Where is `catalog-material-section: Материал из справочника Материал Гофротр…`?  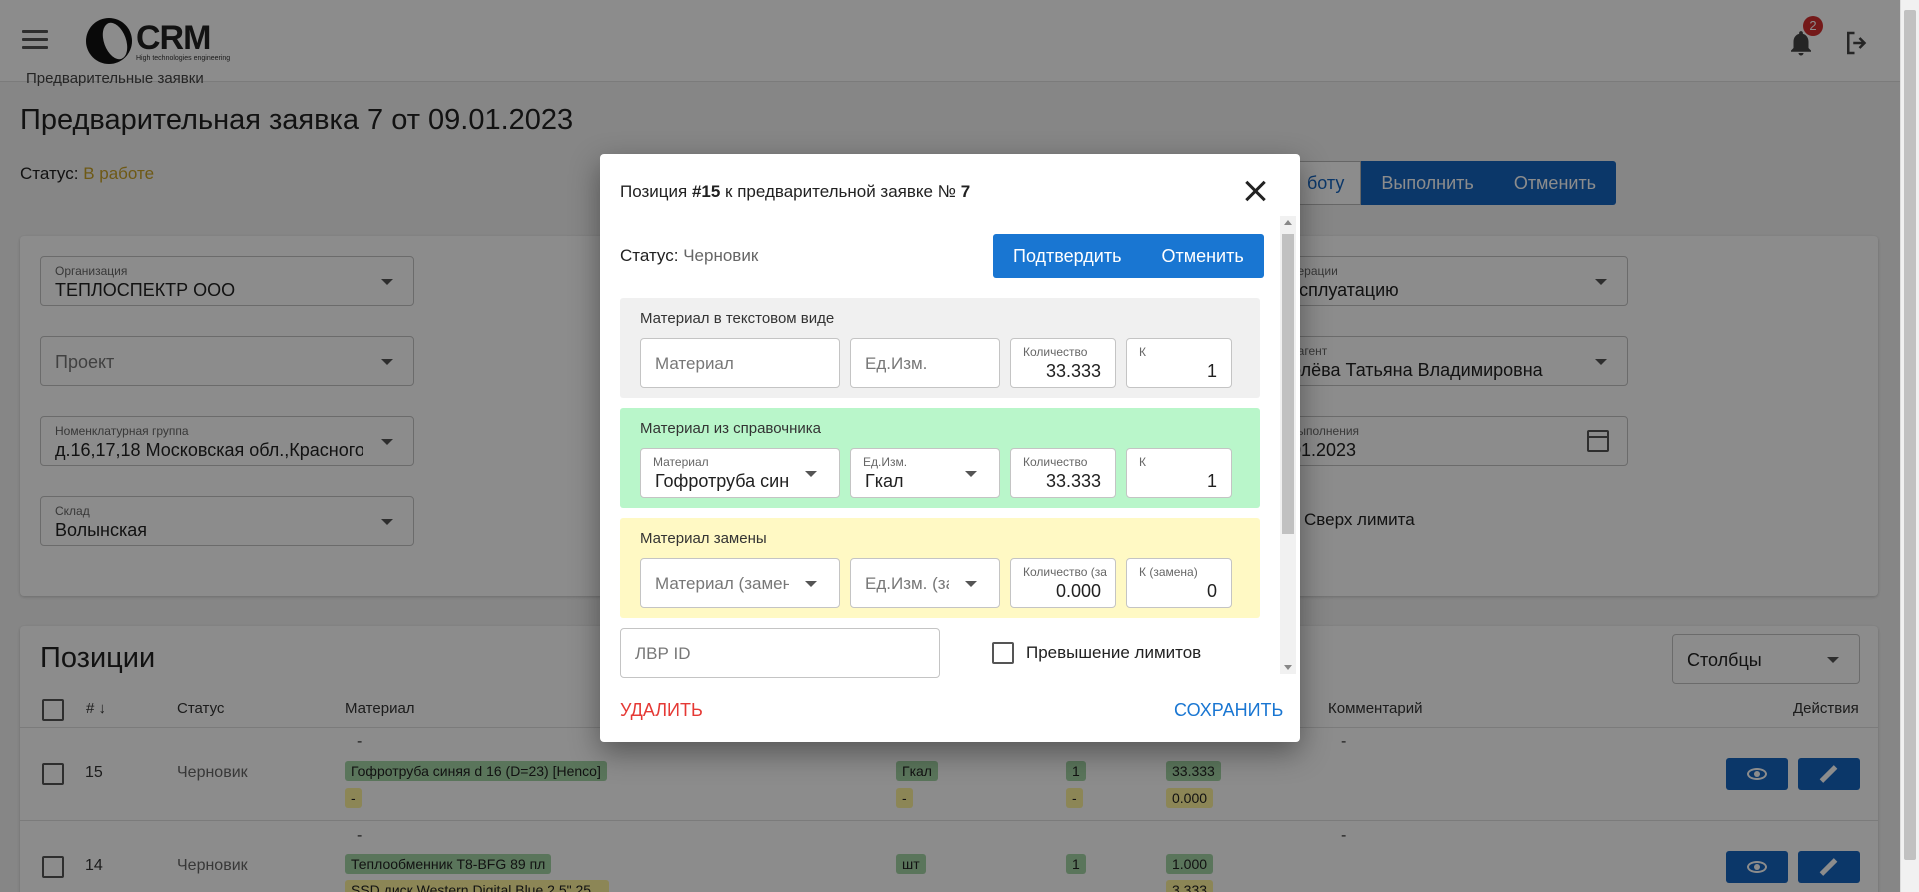
catalog-material-section: Материал из справочника Материал Гофротр… is located at coordinates (940, 458).